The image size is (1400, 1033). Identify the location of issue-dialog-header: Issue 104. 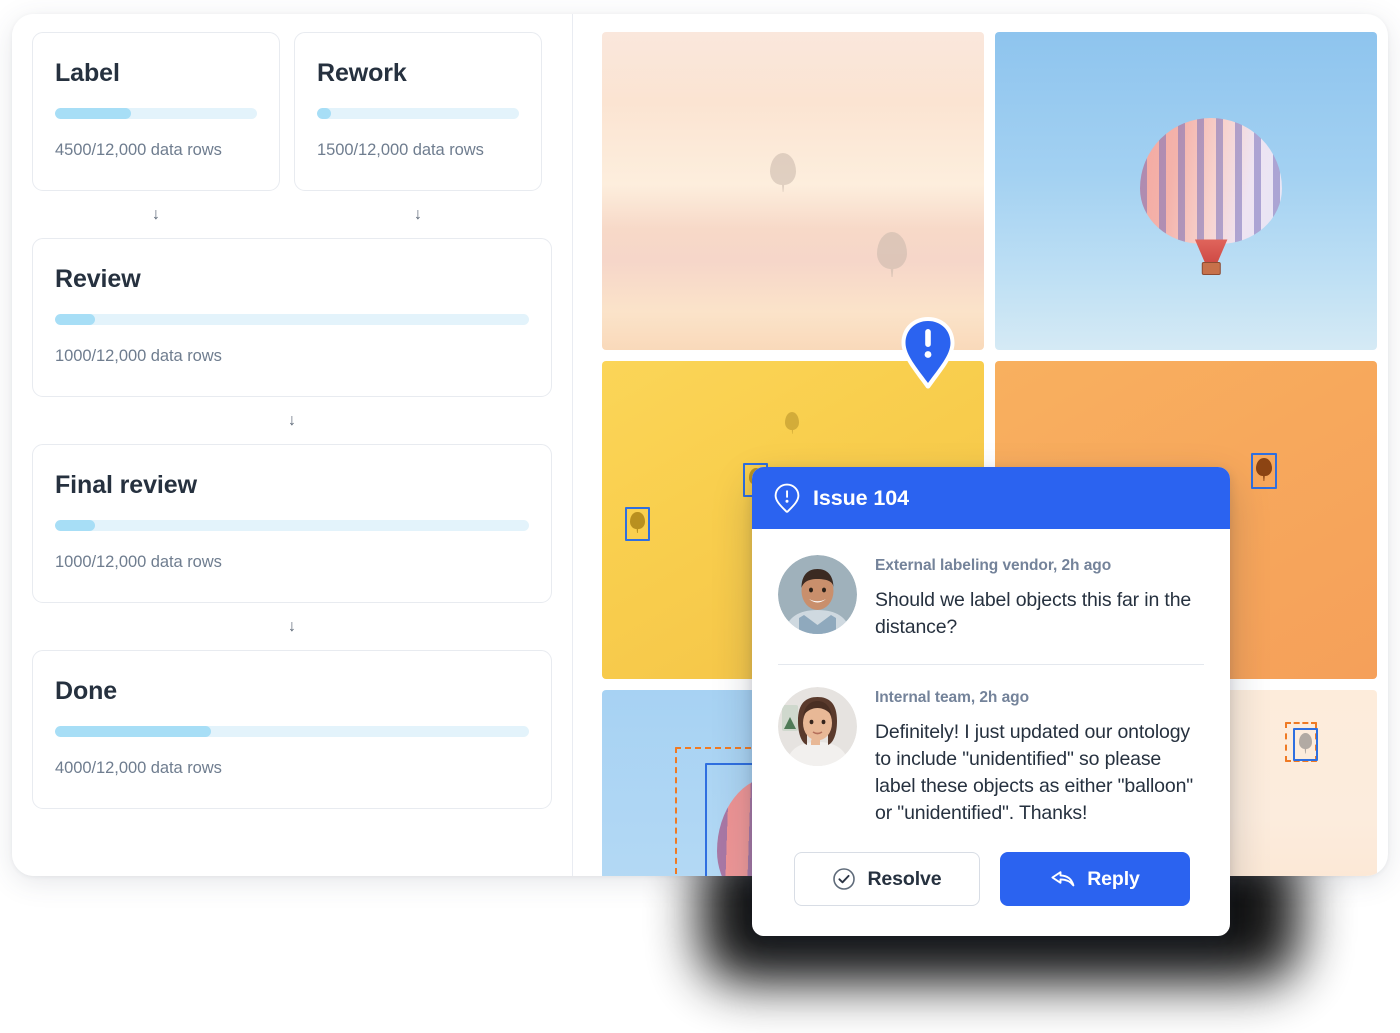
(991, 498).